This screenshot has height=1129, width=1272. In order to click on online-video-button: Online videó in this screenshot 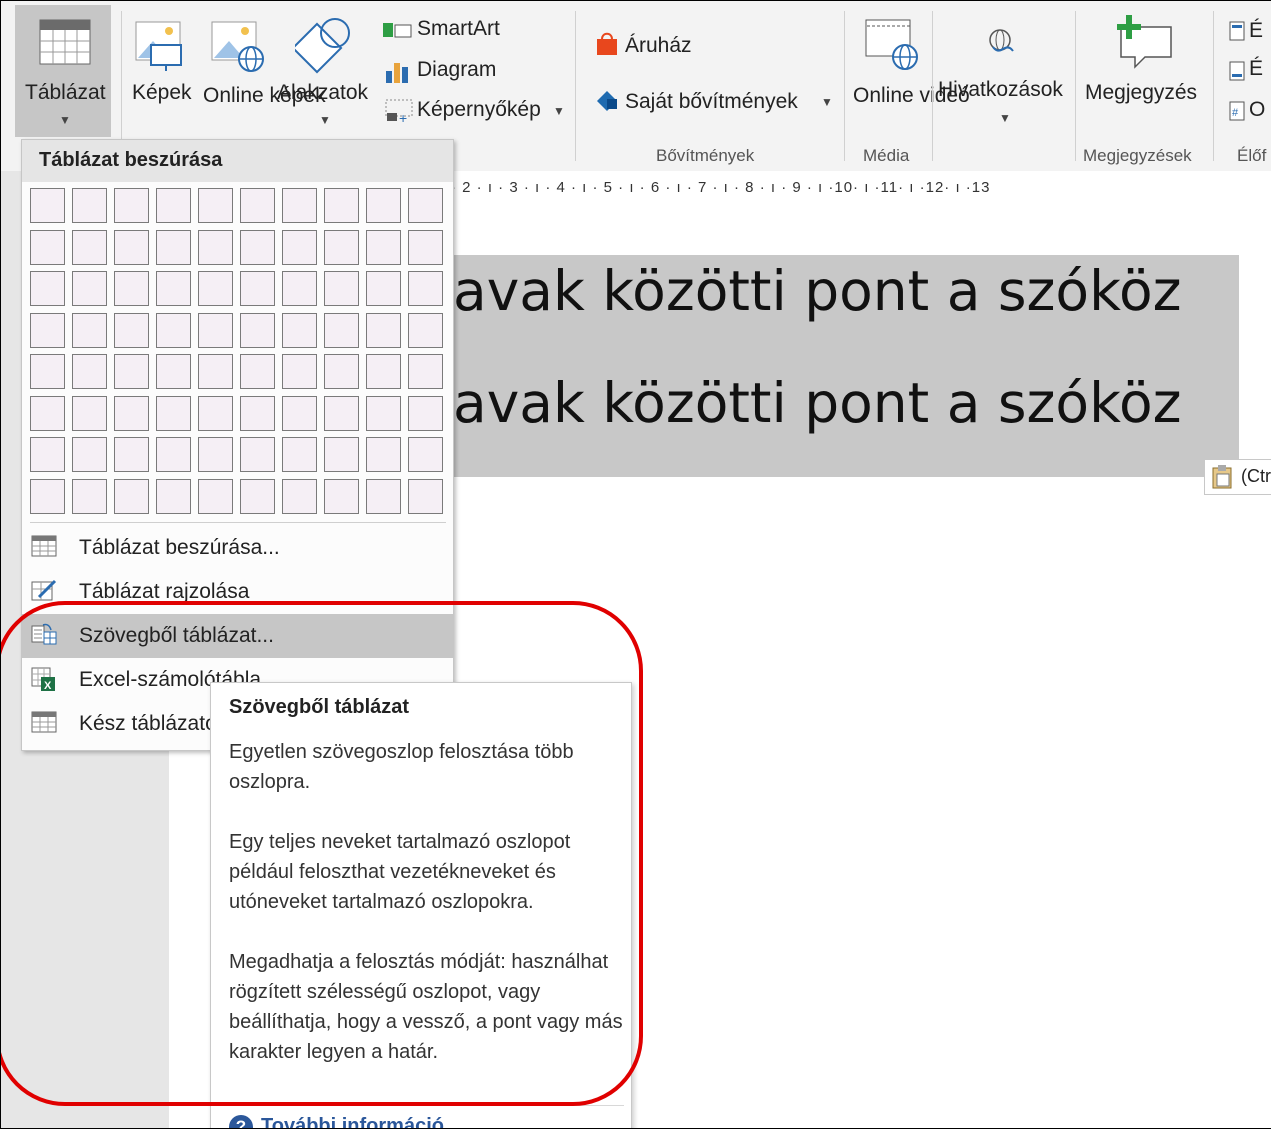, I will do `click(911, 96)`.